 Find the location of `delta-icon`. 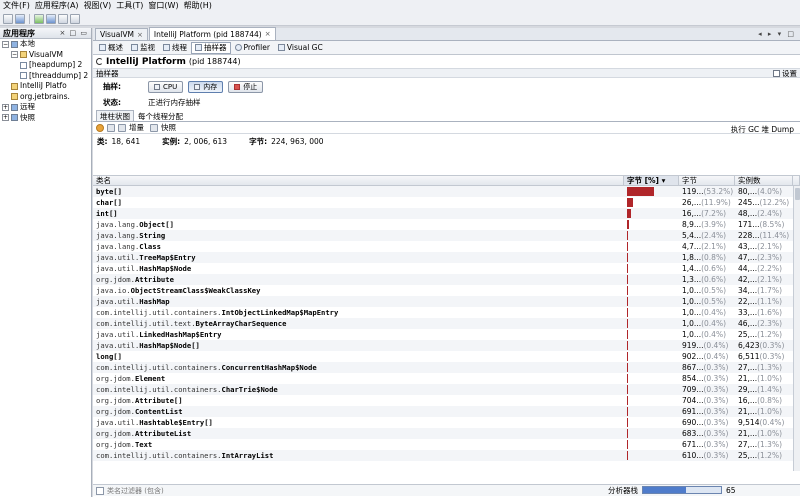

delta-icon is located at coordinates (122, 127).